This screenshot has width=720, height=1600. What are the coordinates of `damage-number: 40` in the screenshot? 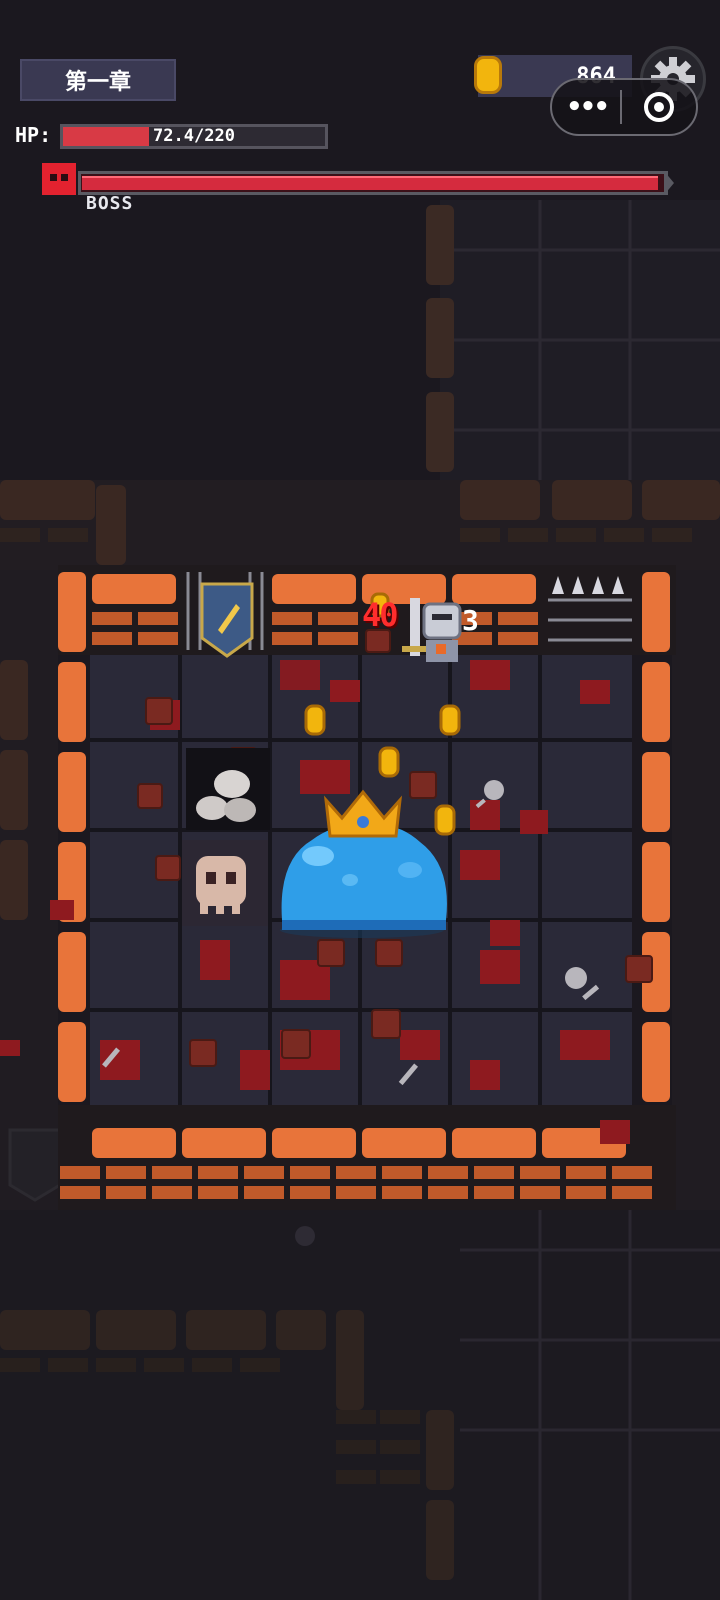 It's located at (380, 615).